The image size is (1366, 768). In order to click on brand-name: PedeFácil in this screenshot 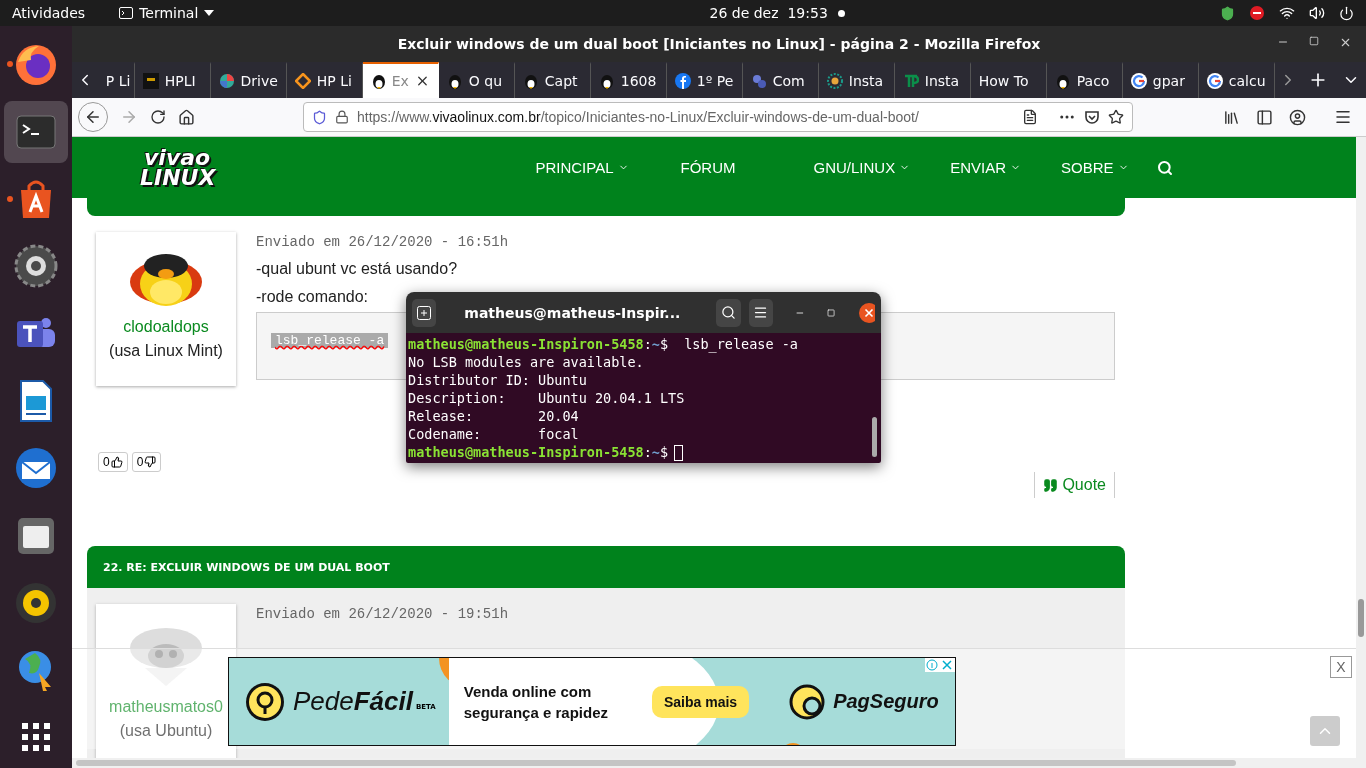, I will do `click(353, 701)`.